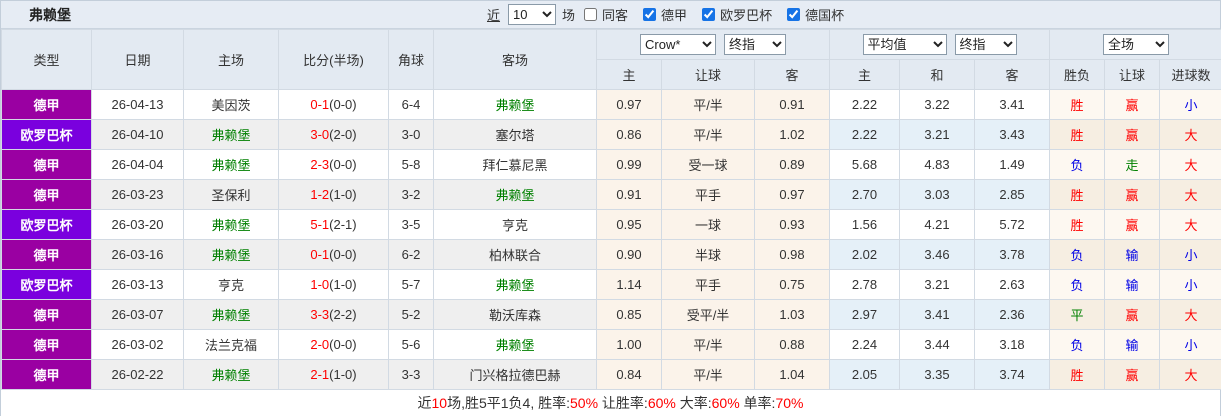 This screenshot has height=417, width=1221. I want to click on scope-select: 全场, so click(1136, 44).